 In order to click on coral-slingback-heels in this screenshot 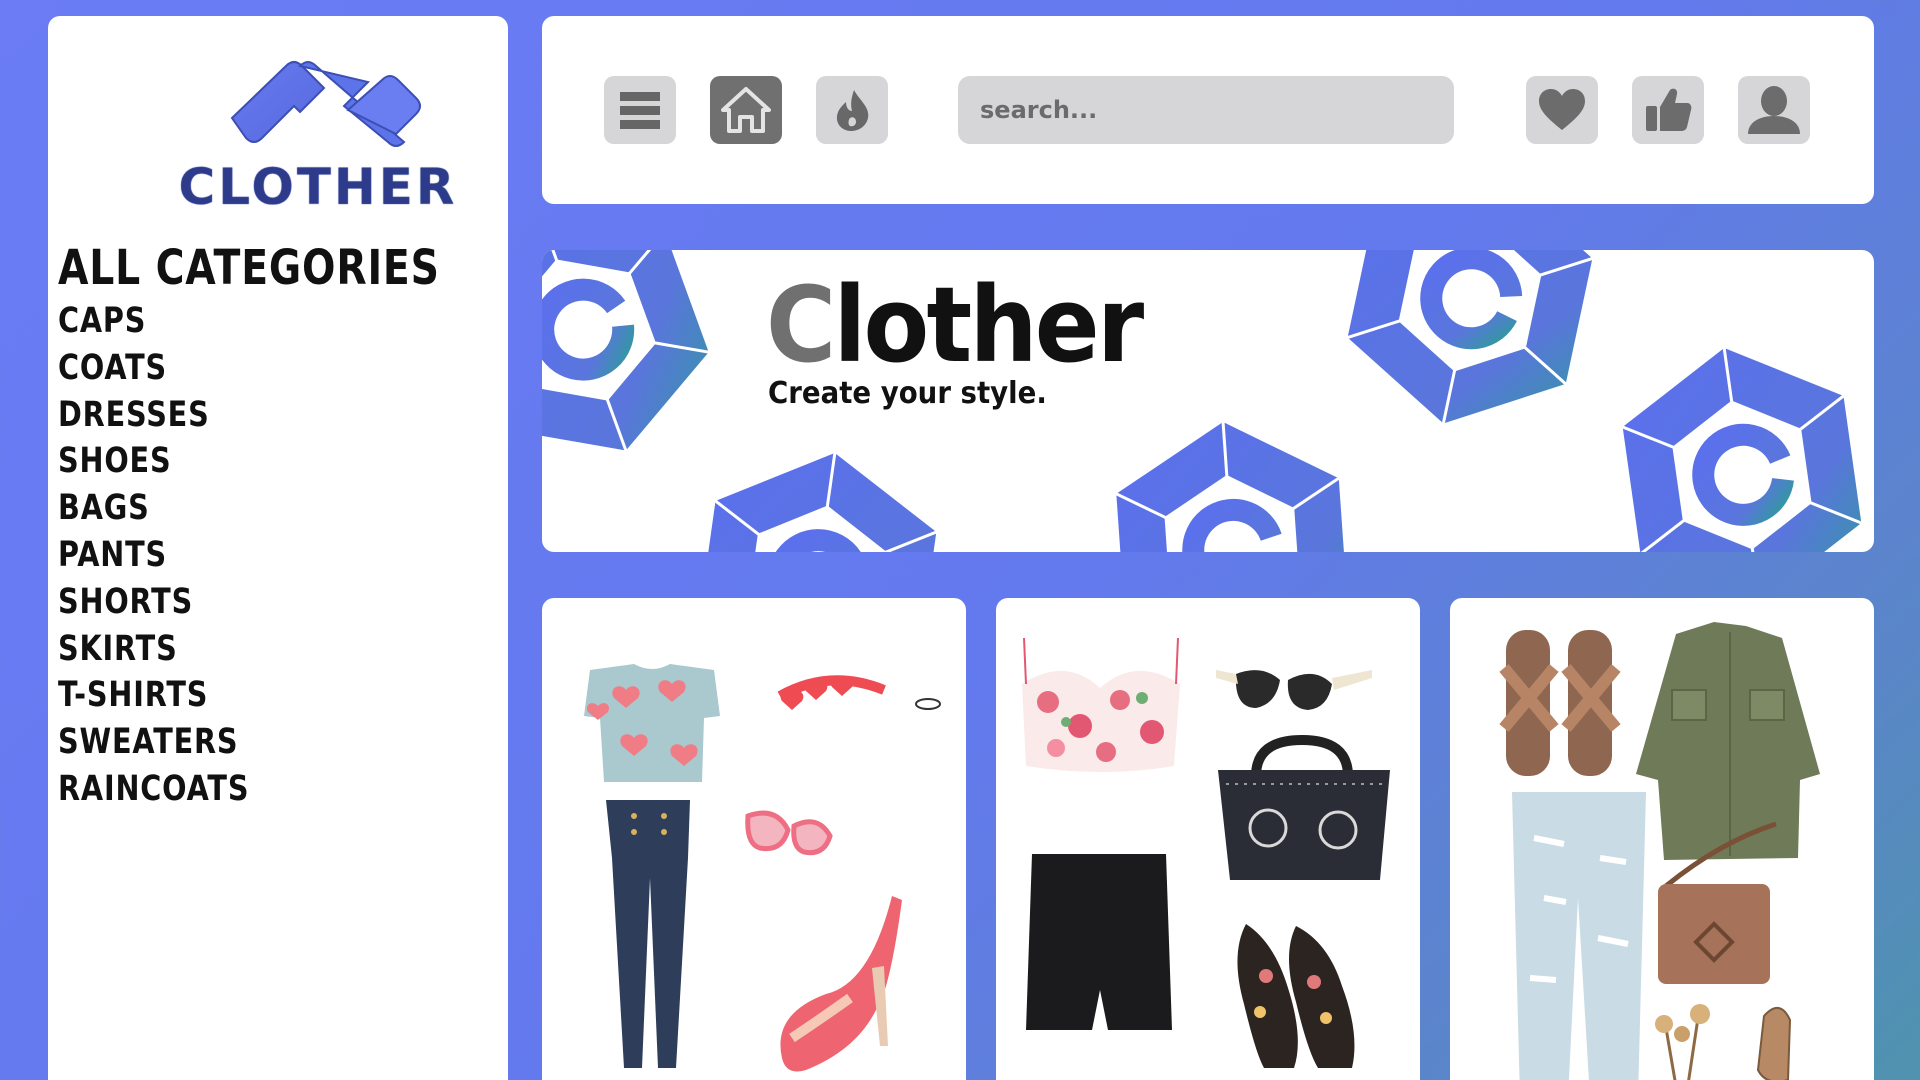, I will do `click(841, 984)`.